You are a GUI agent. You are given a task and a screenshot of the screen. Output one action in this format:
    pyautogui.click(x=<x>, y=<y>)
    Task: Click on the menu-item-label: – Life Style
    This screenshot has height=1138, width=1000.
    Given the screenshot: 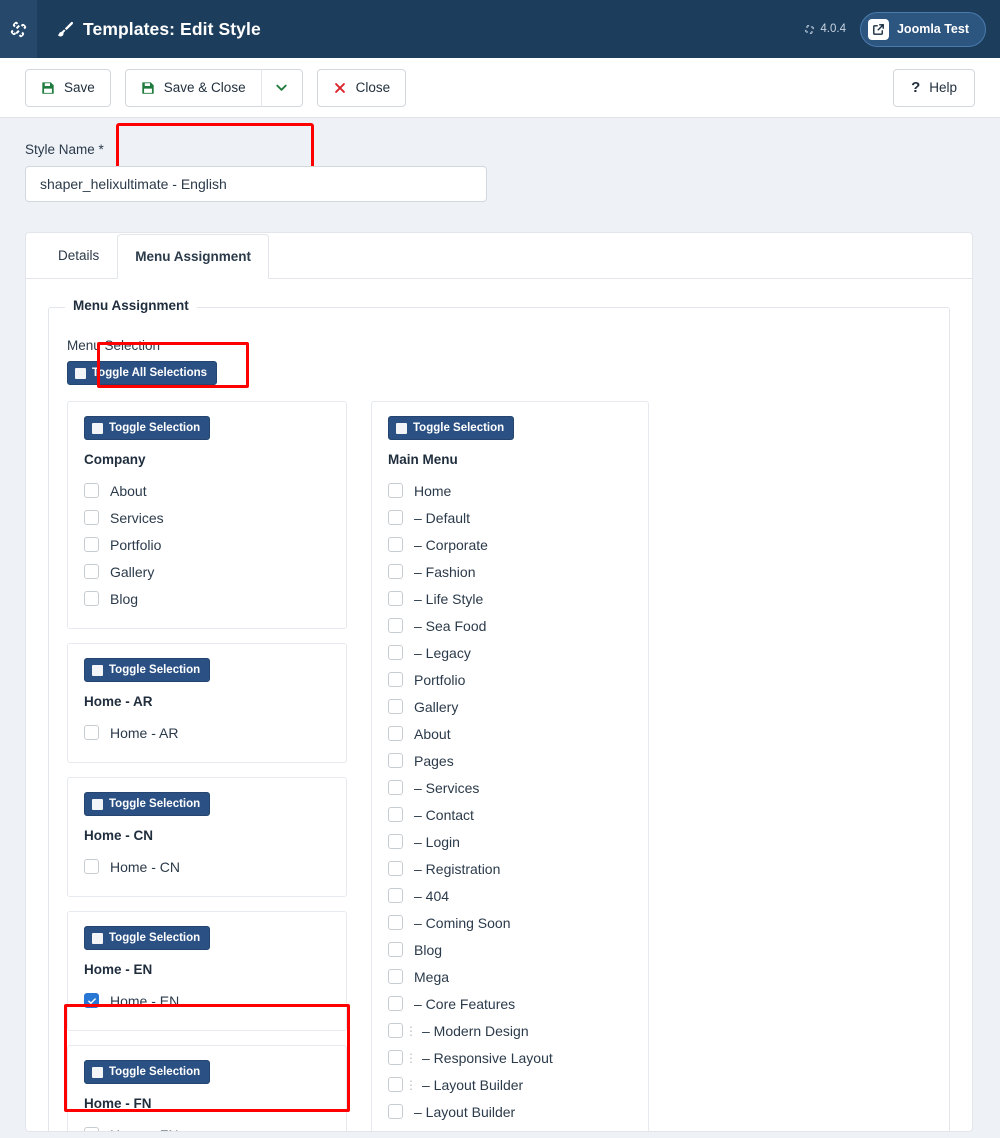 What is the action you would take?
    pyautogui.click(x=449, y=598)
    